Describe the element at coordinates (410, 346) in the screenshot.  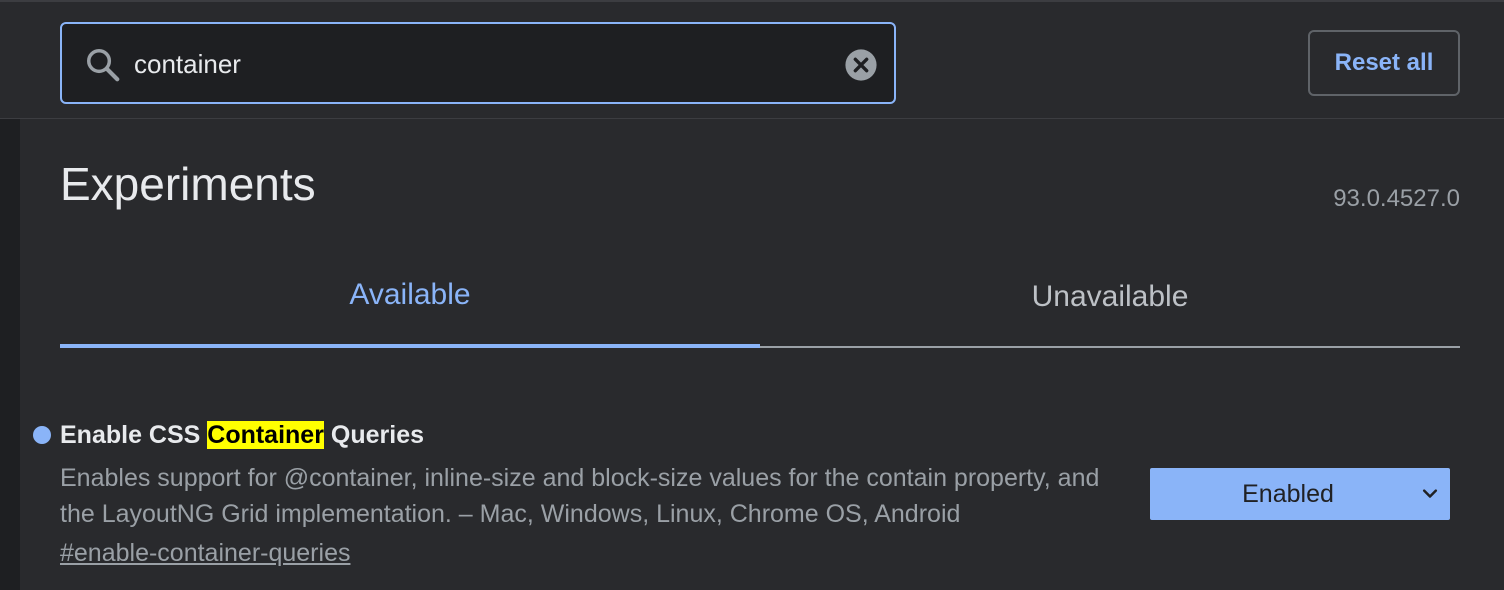
I see `tab-active-indicator` at that location.